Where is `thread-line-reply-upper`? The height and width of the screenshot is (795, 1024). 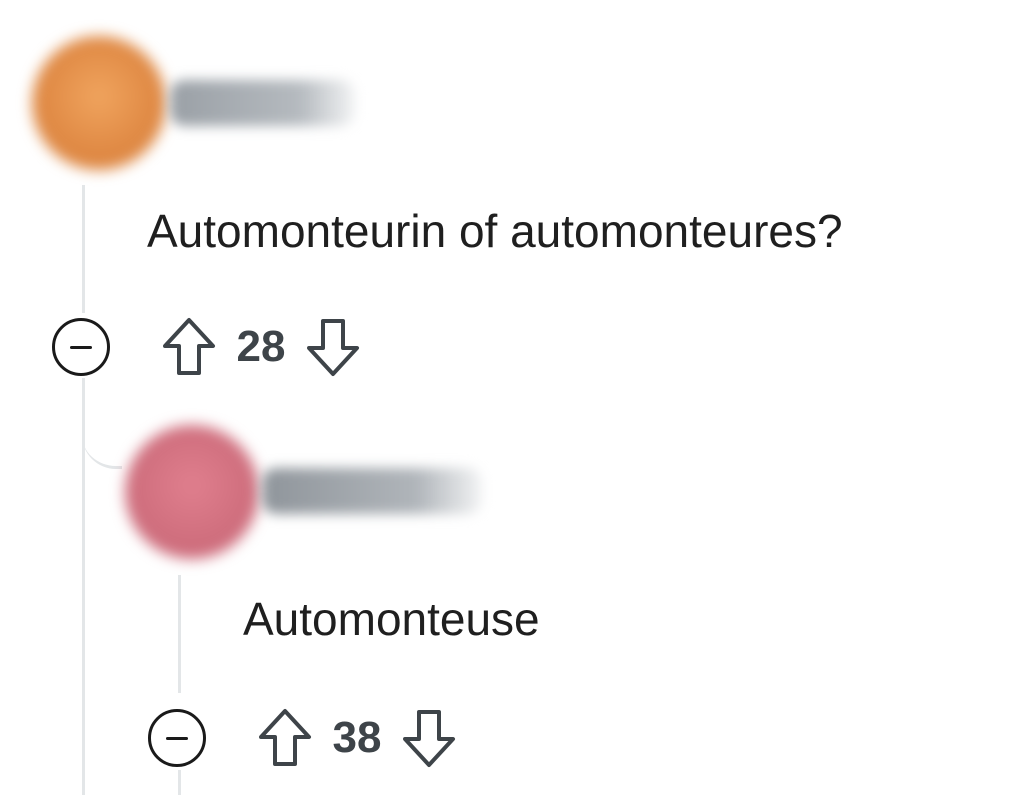
thread-line-reply-upper is located at coordinates (179, 634).